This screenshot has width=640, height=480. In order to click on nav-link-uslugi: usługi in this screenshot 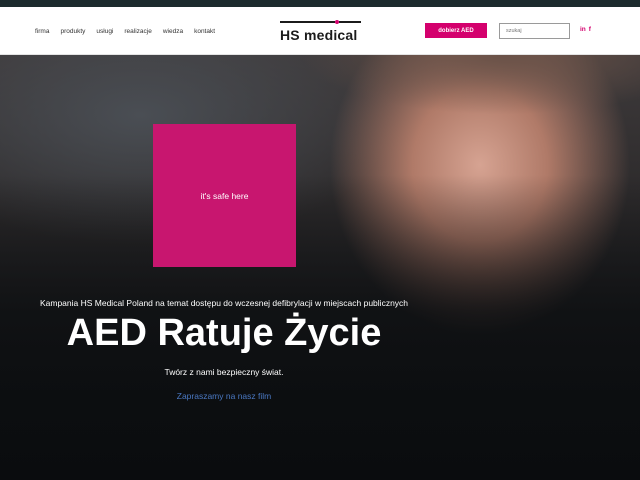, I will do `click(104, 31)`.